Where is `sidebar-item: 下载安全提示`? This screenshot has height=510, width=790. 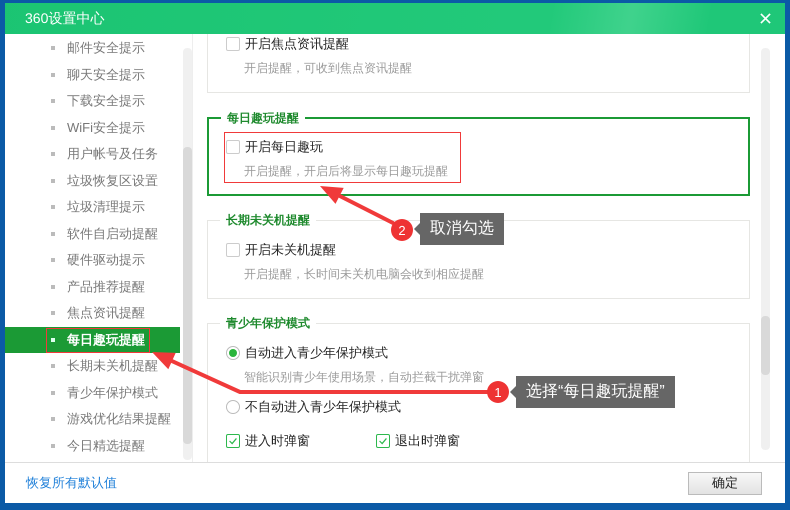
sidebar-item: 下载安全提示 is located at coordinates (92, 101).